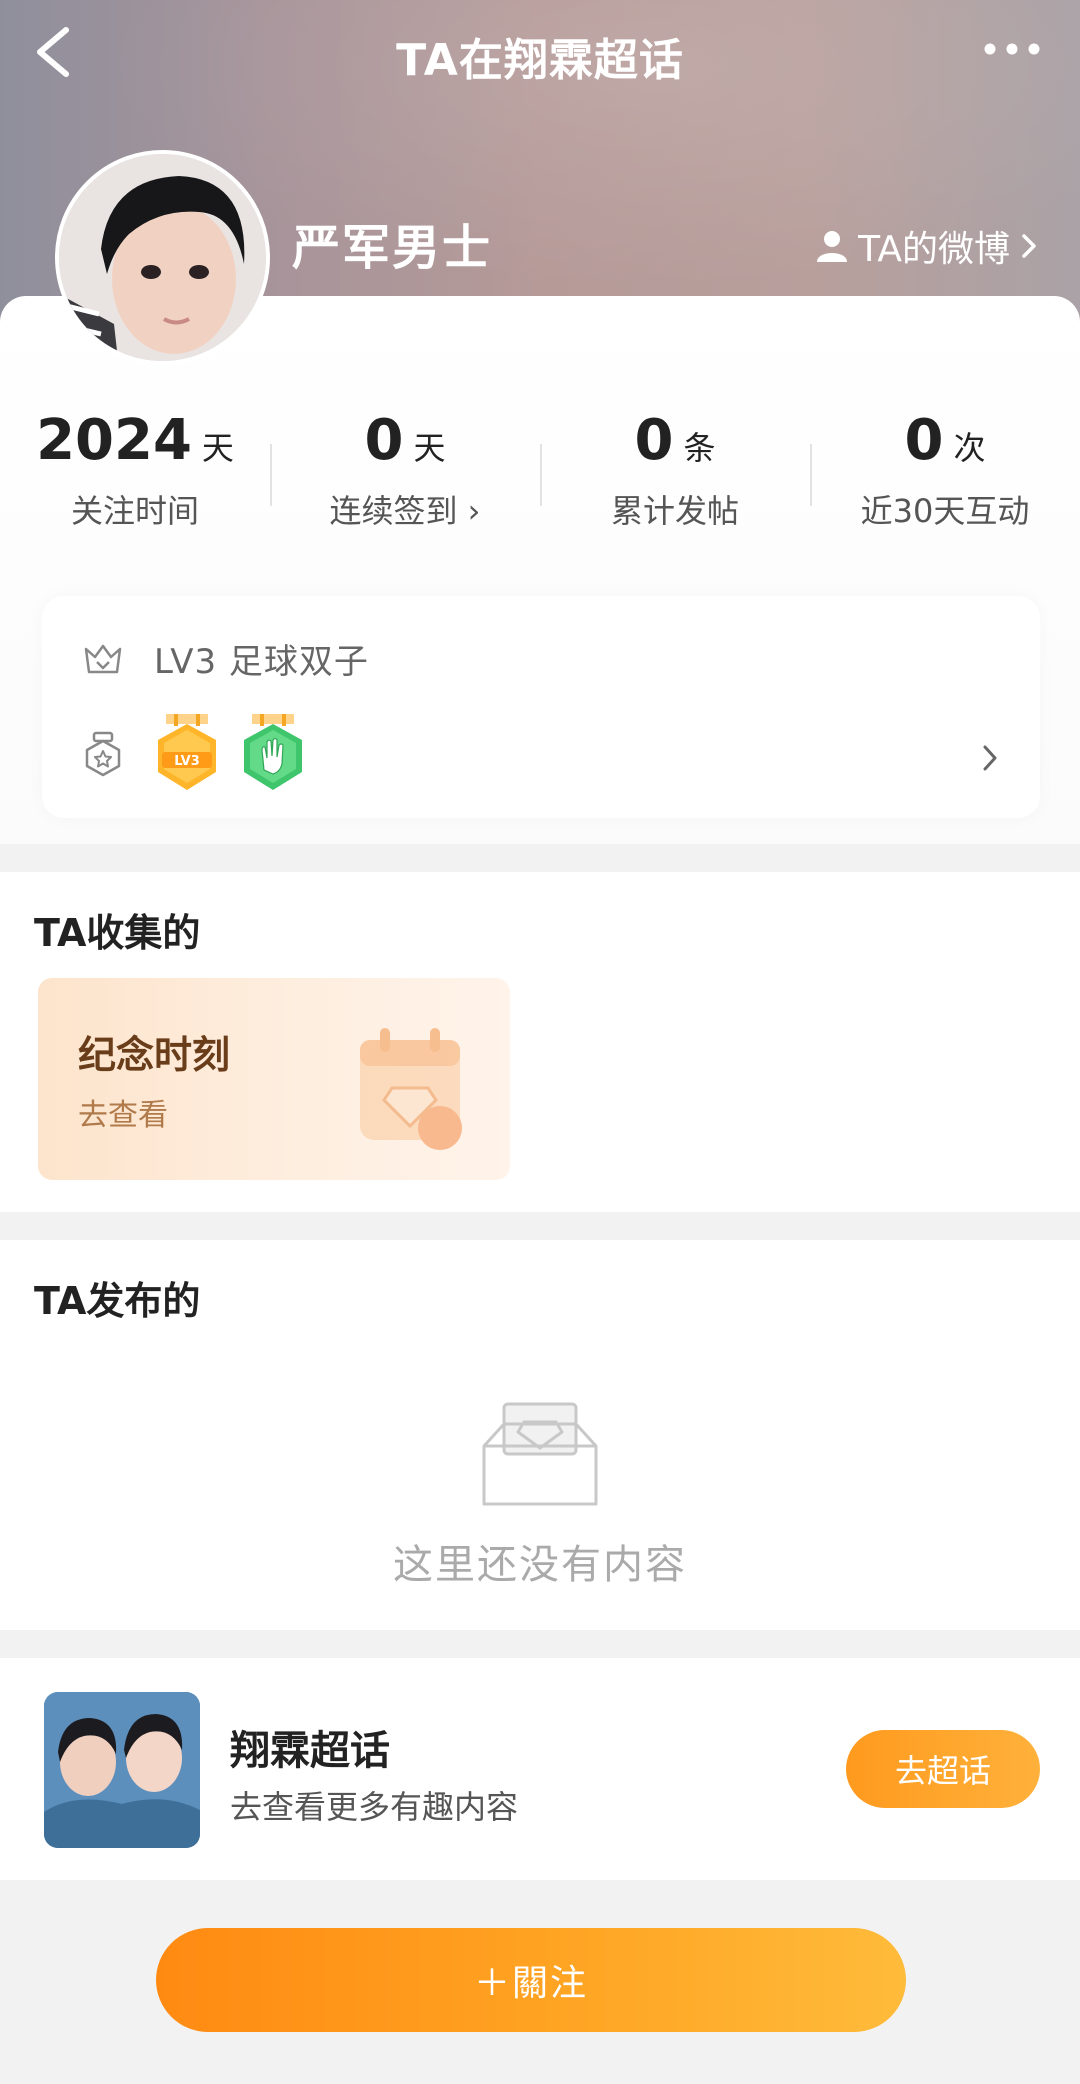  I want to click on card-title: 纪念时刻, so click(154, 1055).